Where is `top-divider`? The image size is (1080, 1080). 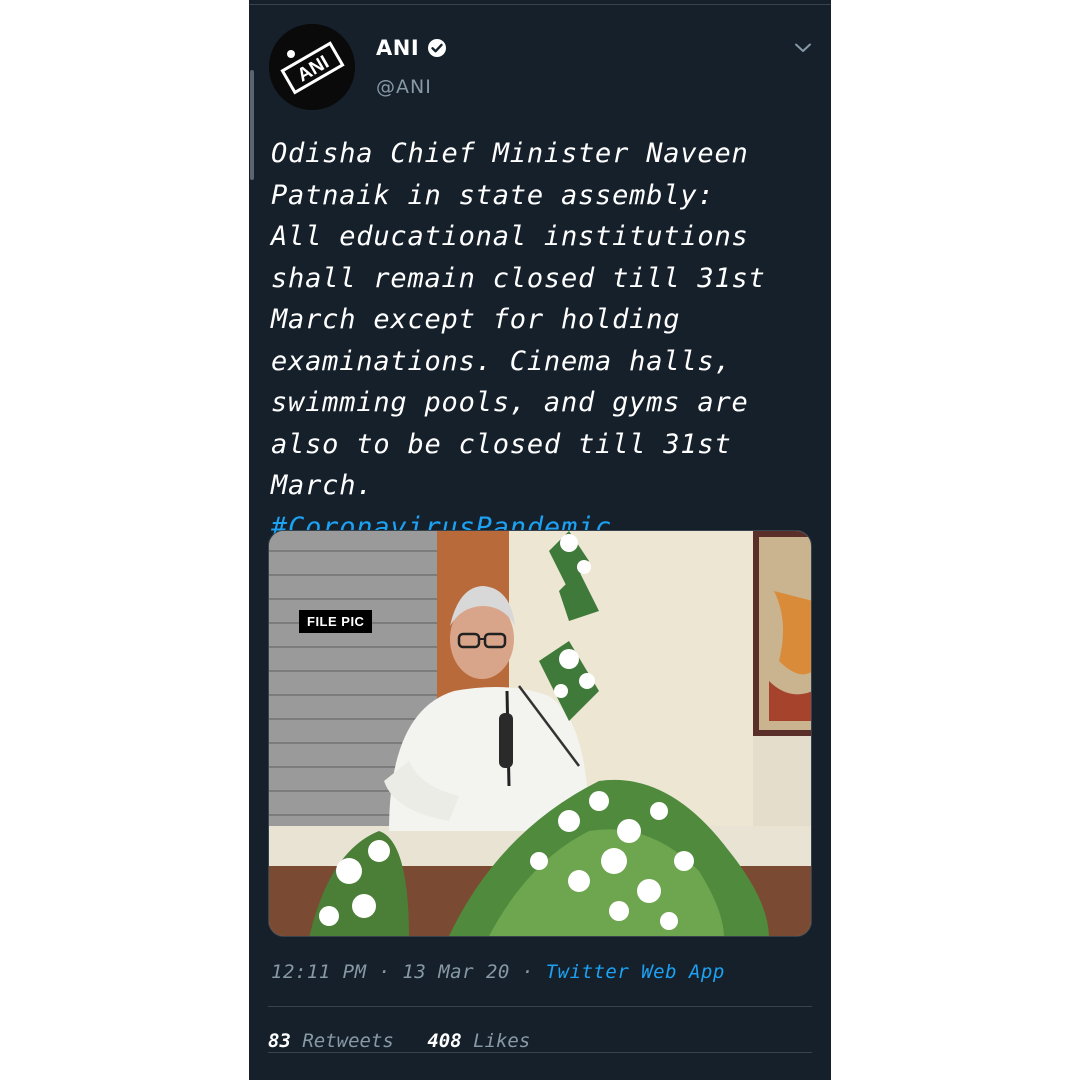
top-divider is located at coordinates (540, 4).